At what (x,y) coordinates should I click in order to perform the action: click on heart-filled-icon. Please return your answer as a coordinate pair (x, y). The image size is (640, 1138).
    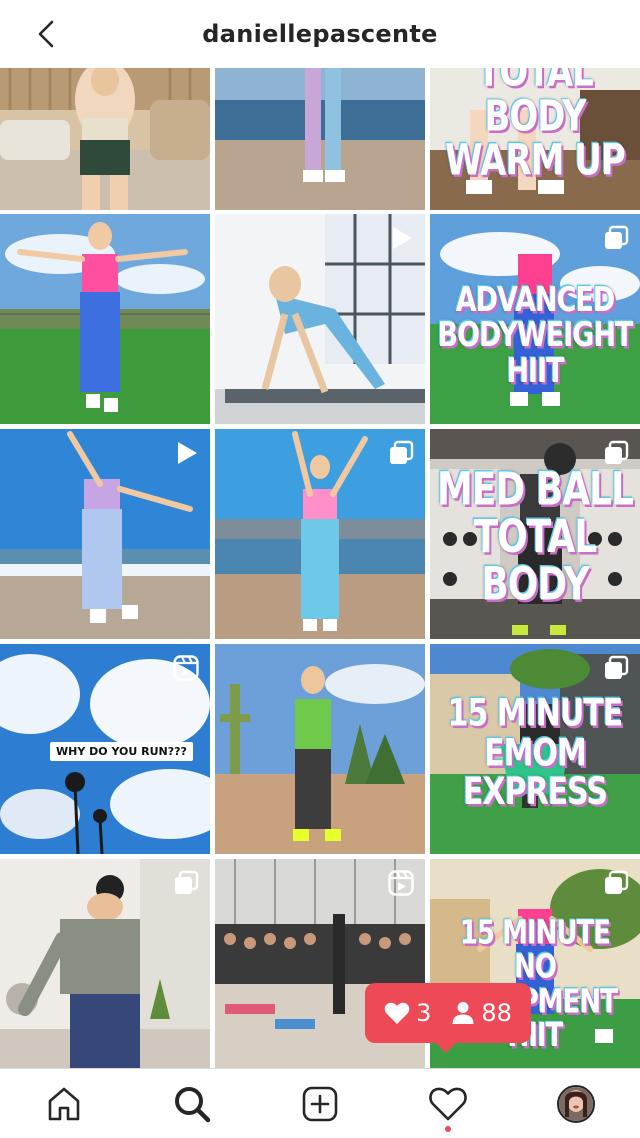
    Looking at the image, I should click on (397, 1013).